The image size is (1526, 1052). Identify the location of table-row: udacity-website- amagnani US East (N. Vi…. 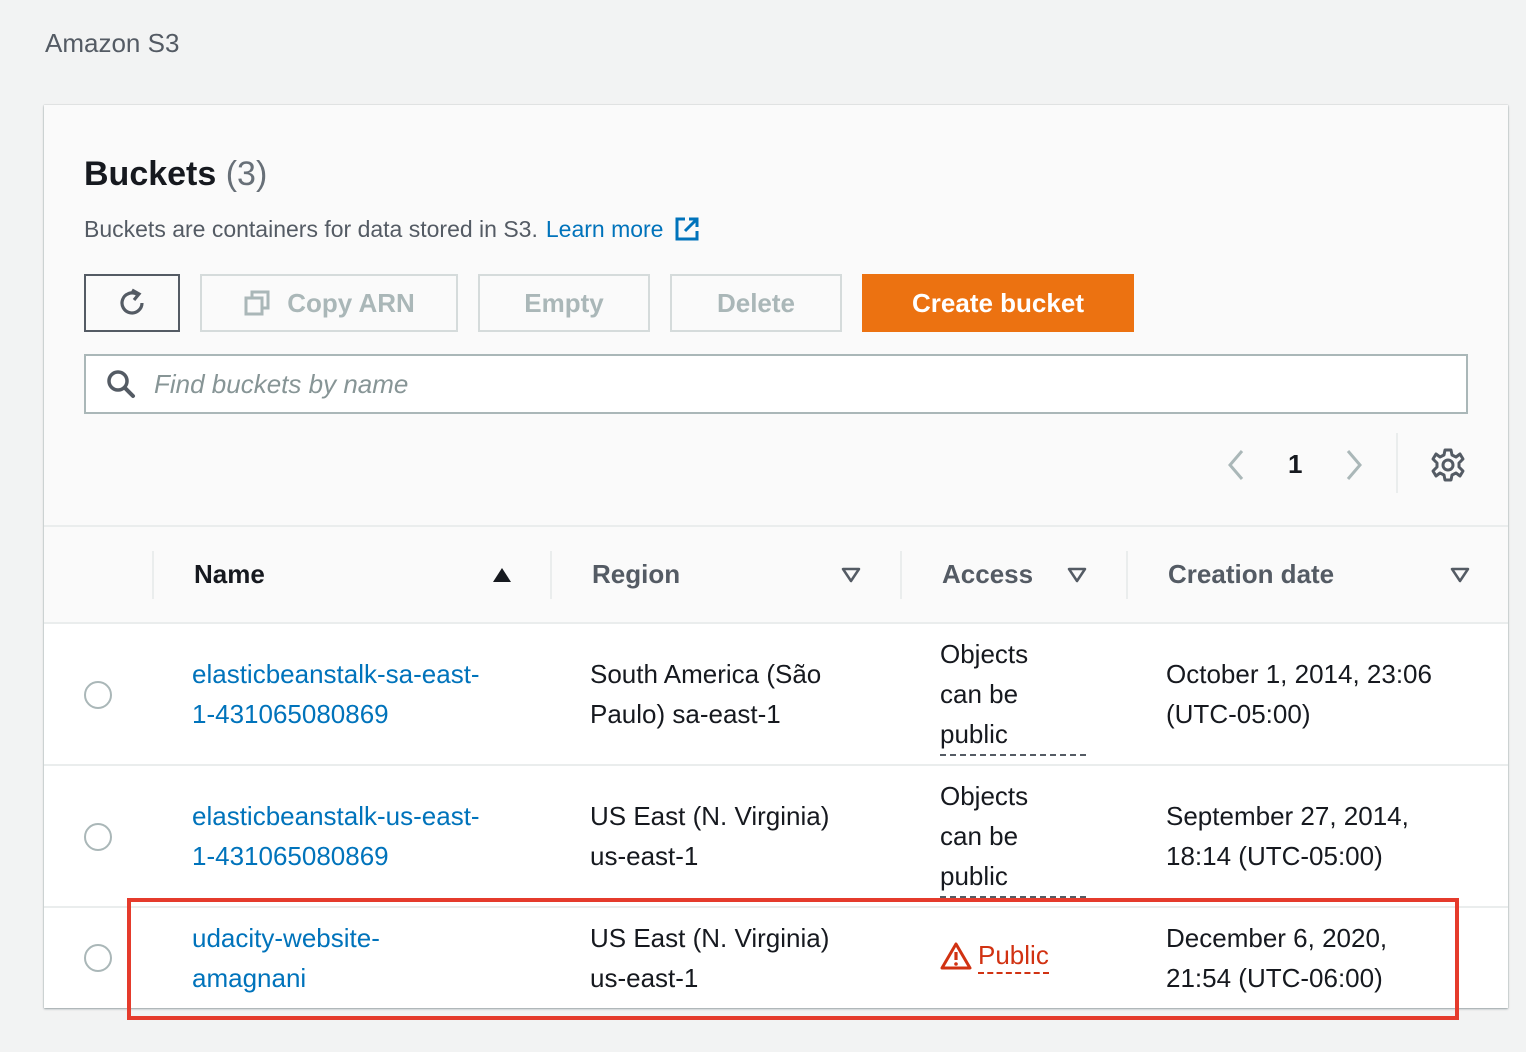
(776, 958).